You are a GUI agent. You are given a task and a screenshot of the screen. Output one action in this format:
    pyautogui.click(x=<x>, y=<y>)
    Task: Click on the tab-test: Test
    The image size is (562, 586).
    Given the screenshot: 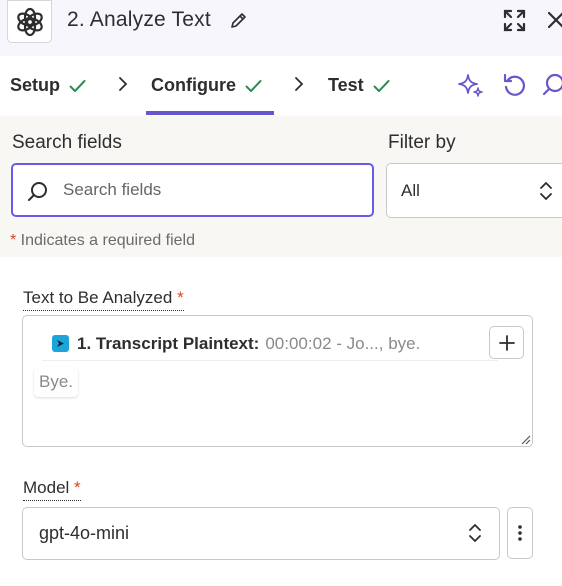 What is the action you would take?
    pyautogui.click(x=359, y=85)
    